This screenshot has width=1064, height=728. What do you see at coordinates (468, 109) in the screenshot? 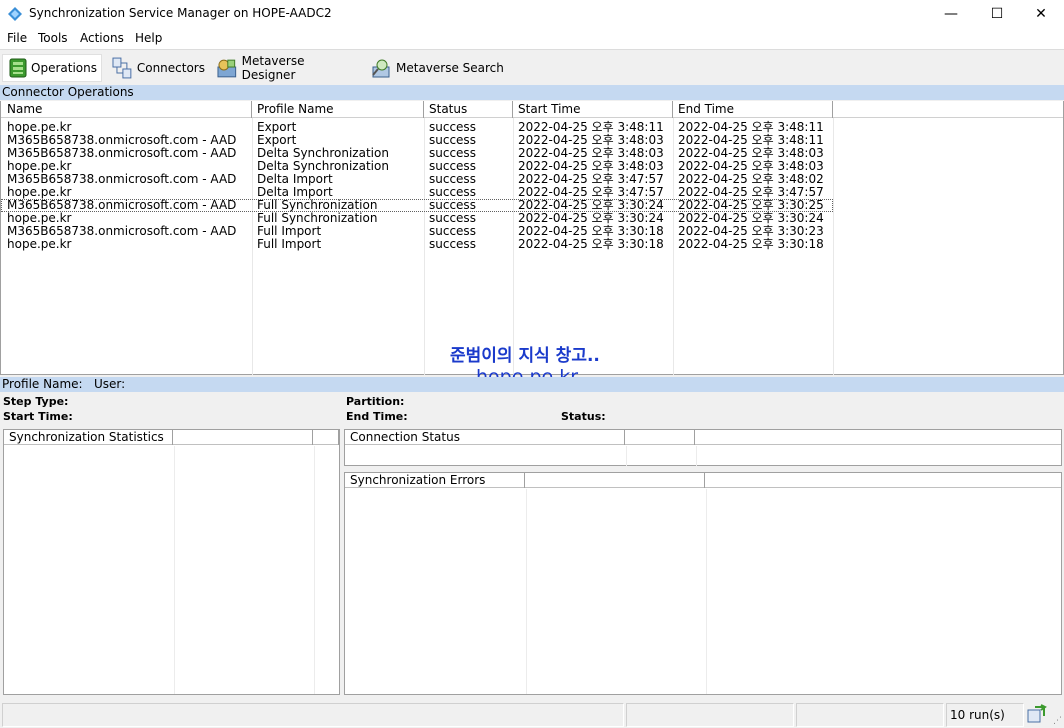
I see `column-header-status: Status` at bounding box center [468, 109].